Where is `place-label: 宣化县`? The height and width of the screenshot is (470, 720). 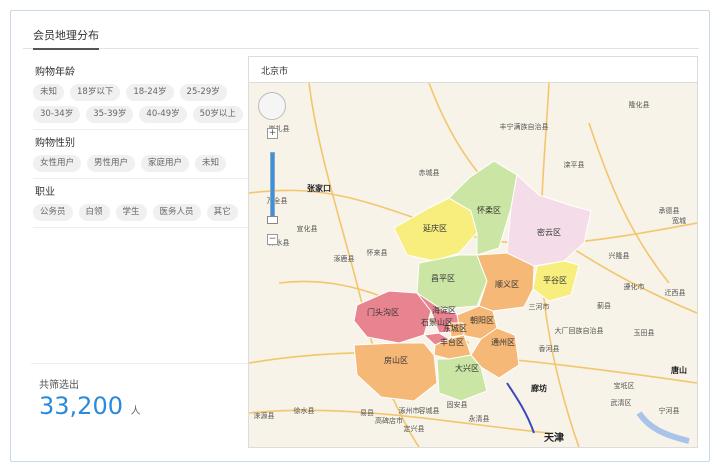 place-label: 宣化县 is located at coordinates (307, 228).